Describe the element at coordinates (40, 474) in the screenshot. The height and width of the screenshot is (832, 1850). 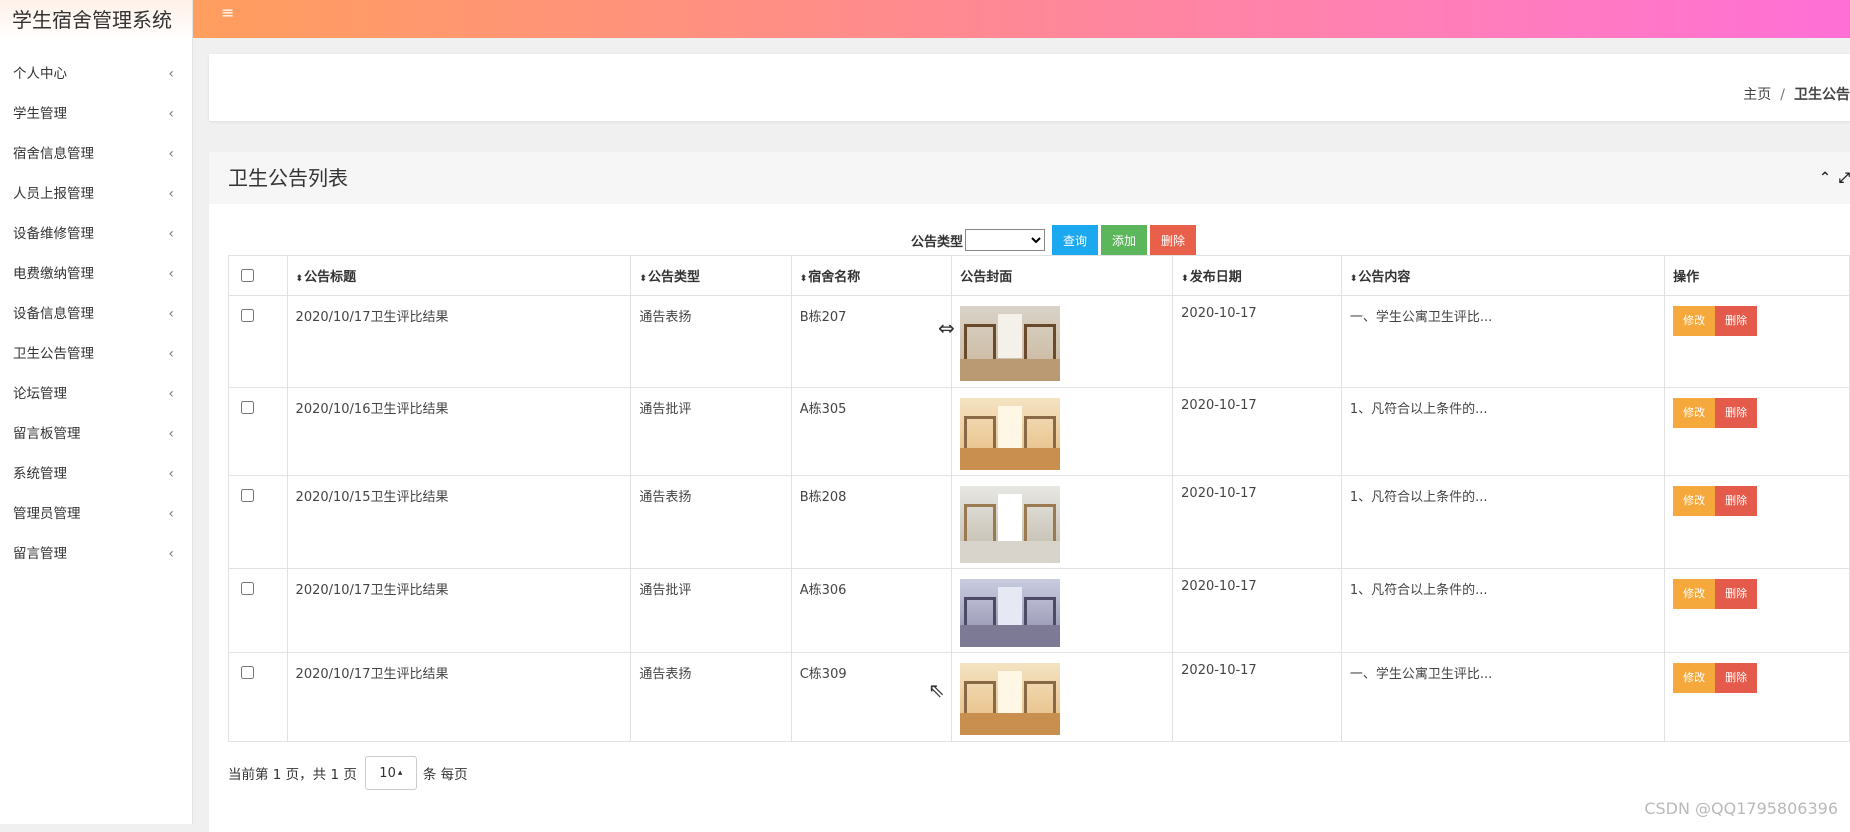
I see `sidebar-item-label: 系统管理` at that location.